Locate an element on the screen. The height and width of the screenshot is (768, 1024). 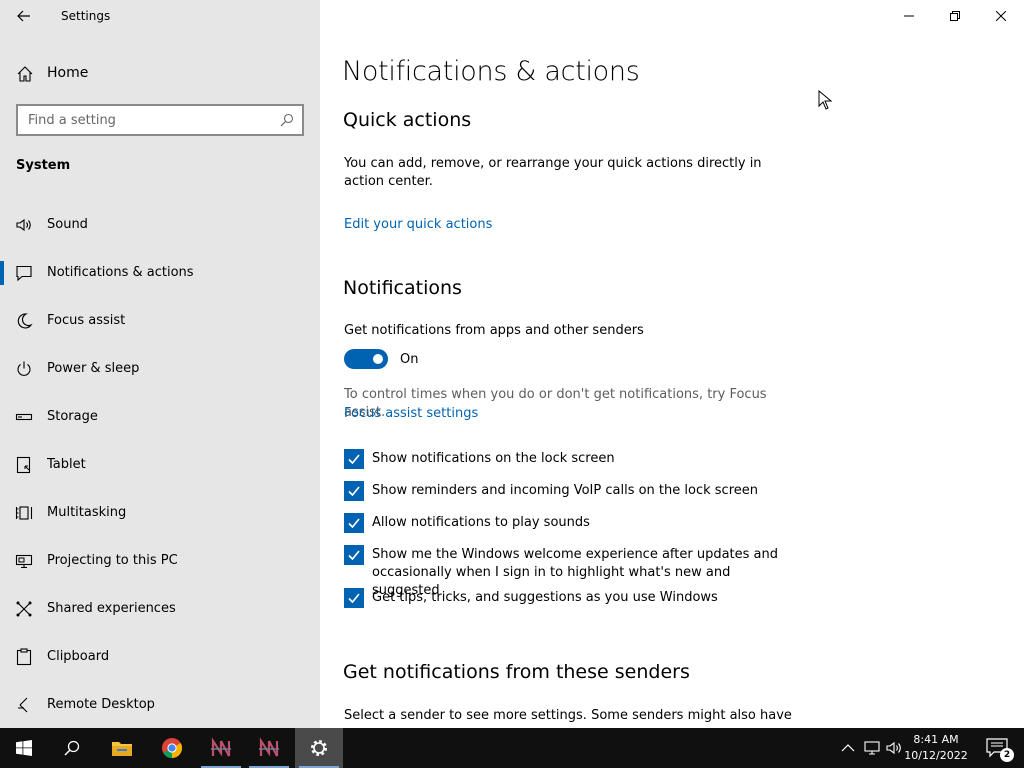
settings-icon is located at coordinates (319, 748).